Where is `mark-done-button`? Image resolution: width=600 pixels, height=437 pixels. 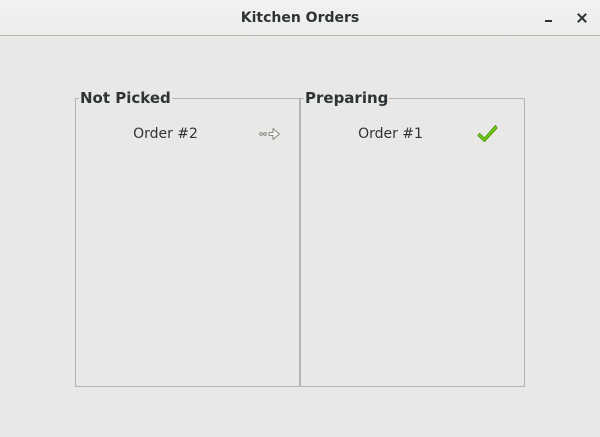
mark-done-button is located at coordinates (488, 134).